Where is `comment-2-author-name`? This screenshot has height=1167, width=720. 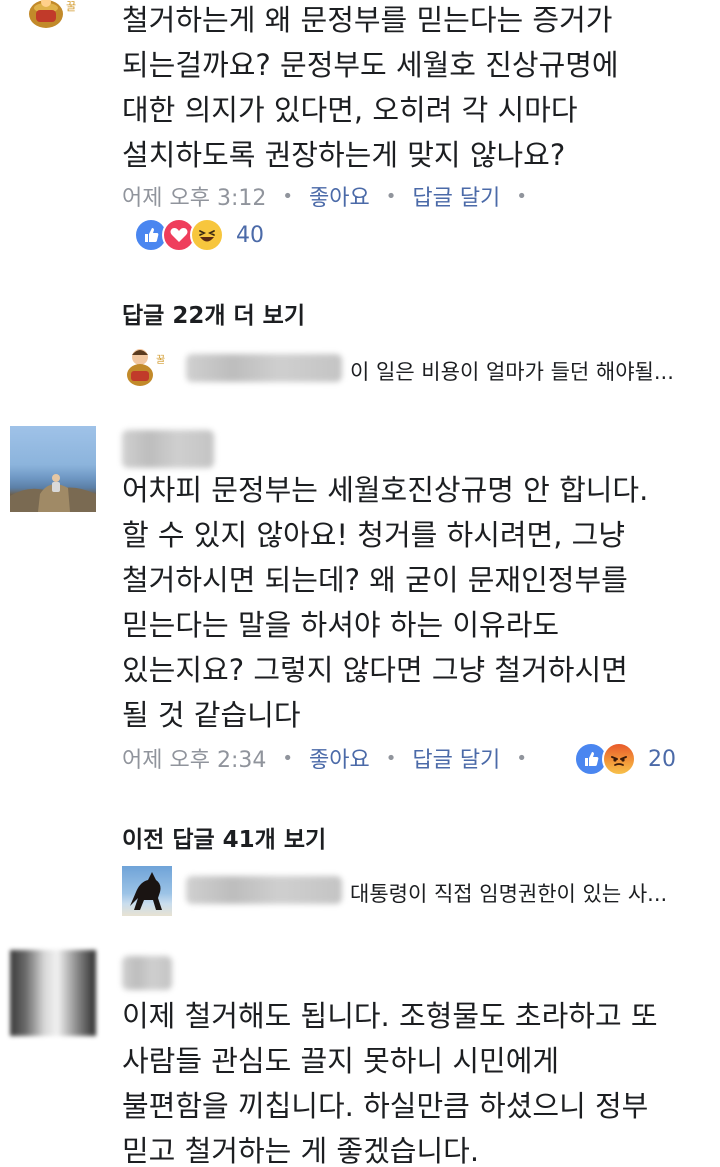
comment-2-author-name is located at coordinates (168, 449).